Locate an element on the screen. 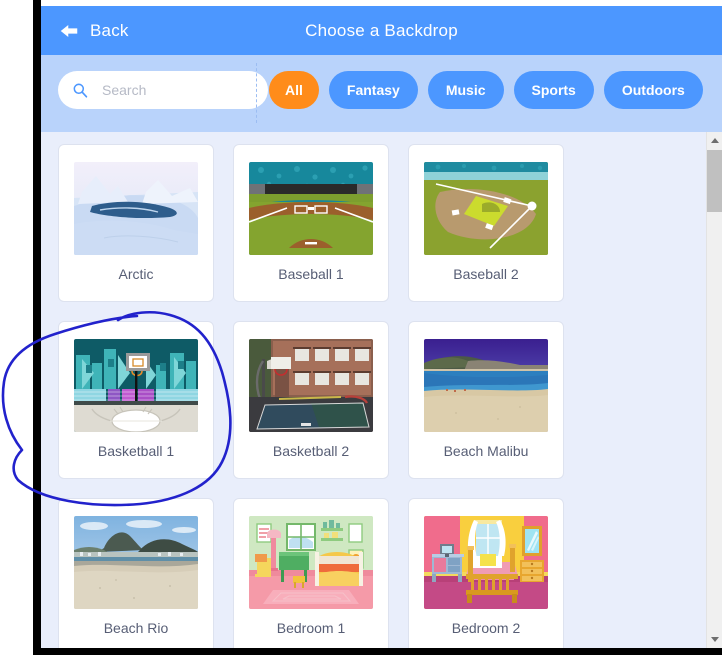  vertical-scrollbar is located at coordinates (714, 390).